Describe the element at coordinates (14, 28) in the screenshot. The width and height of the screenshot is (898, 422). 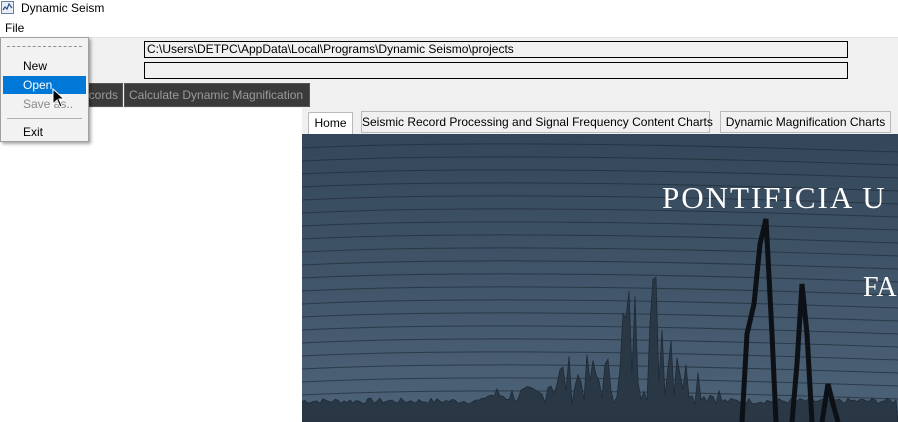
I see `menu-file: File` at that location.